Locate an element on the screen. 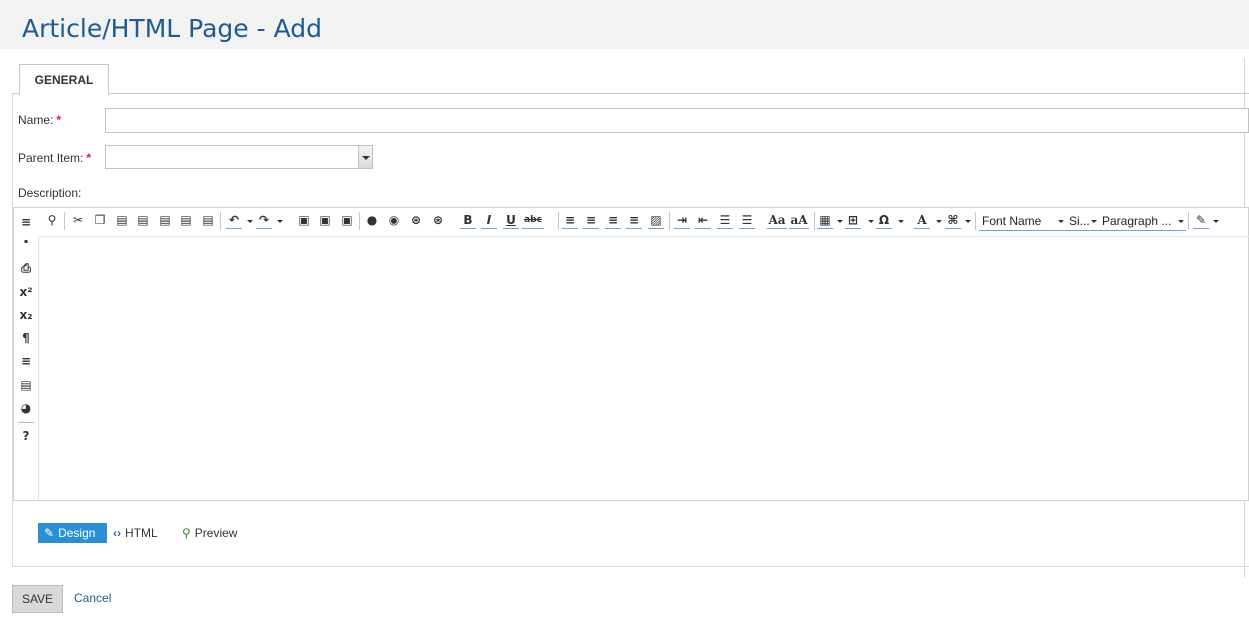  superscript-button: x² is located at coordinates (26, 292).